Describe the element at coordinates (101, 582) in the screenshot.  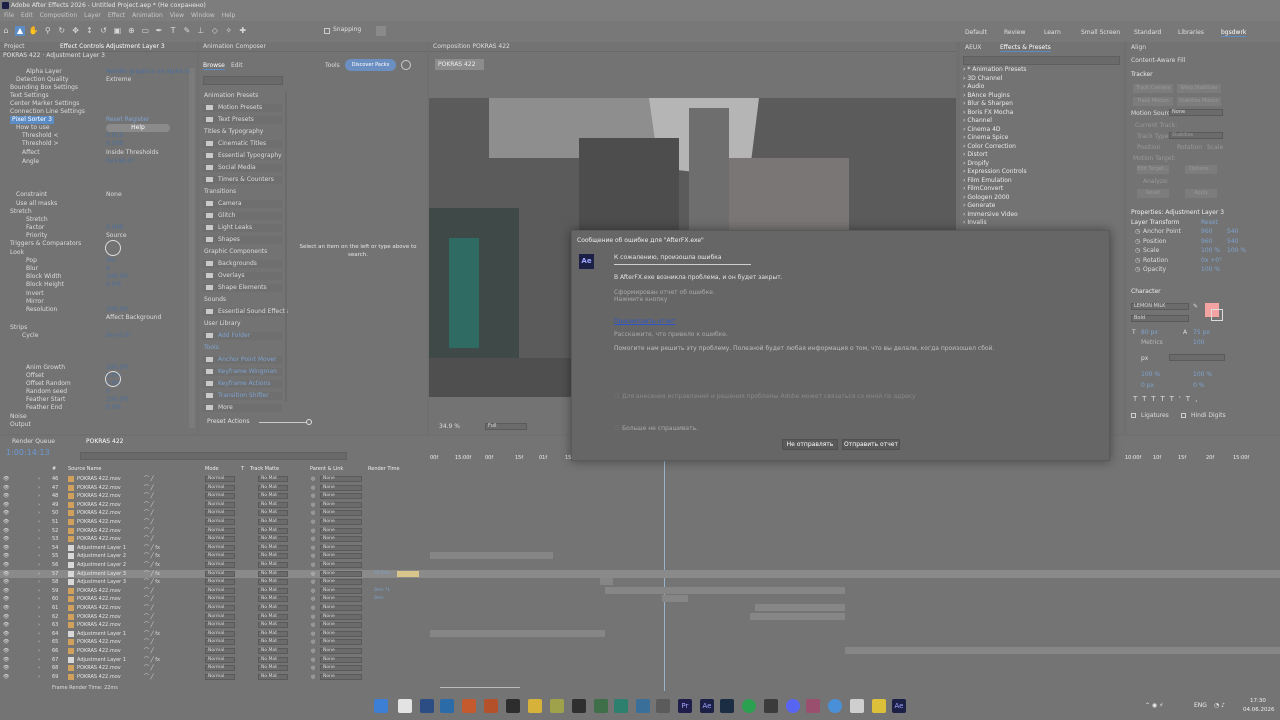
I see `layer-name: Adjustment Layer 3` at that location.